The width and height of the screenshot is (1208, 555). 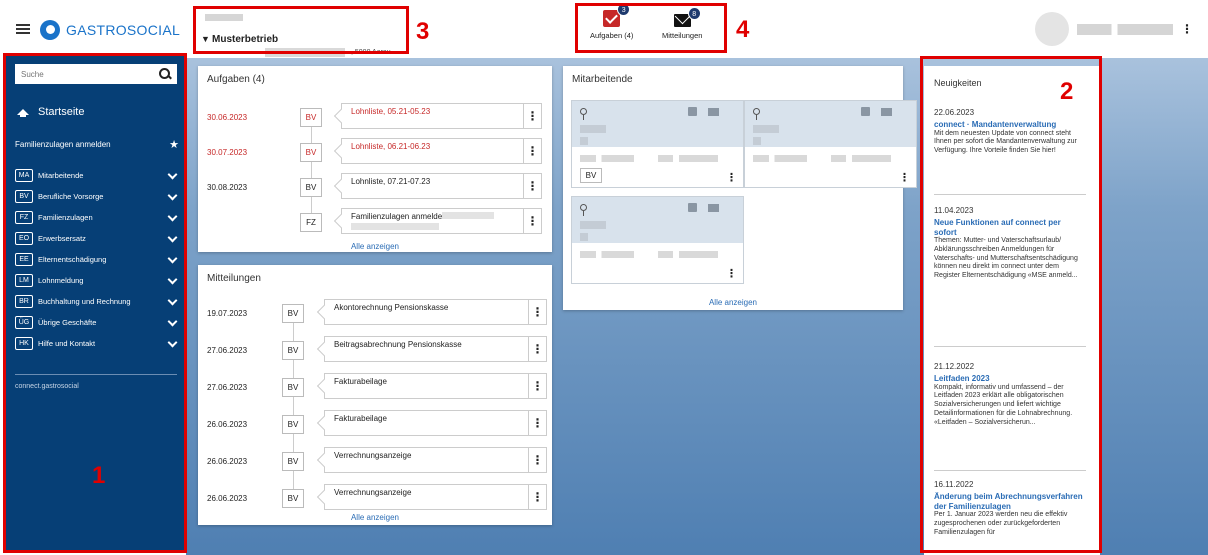 I want to click on task-date: 30.08.2023, so click(x=227, y=187).